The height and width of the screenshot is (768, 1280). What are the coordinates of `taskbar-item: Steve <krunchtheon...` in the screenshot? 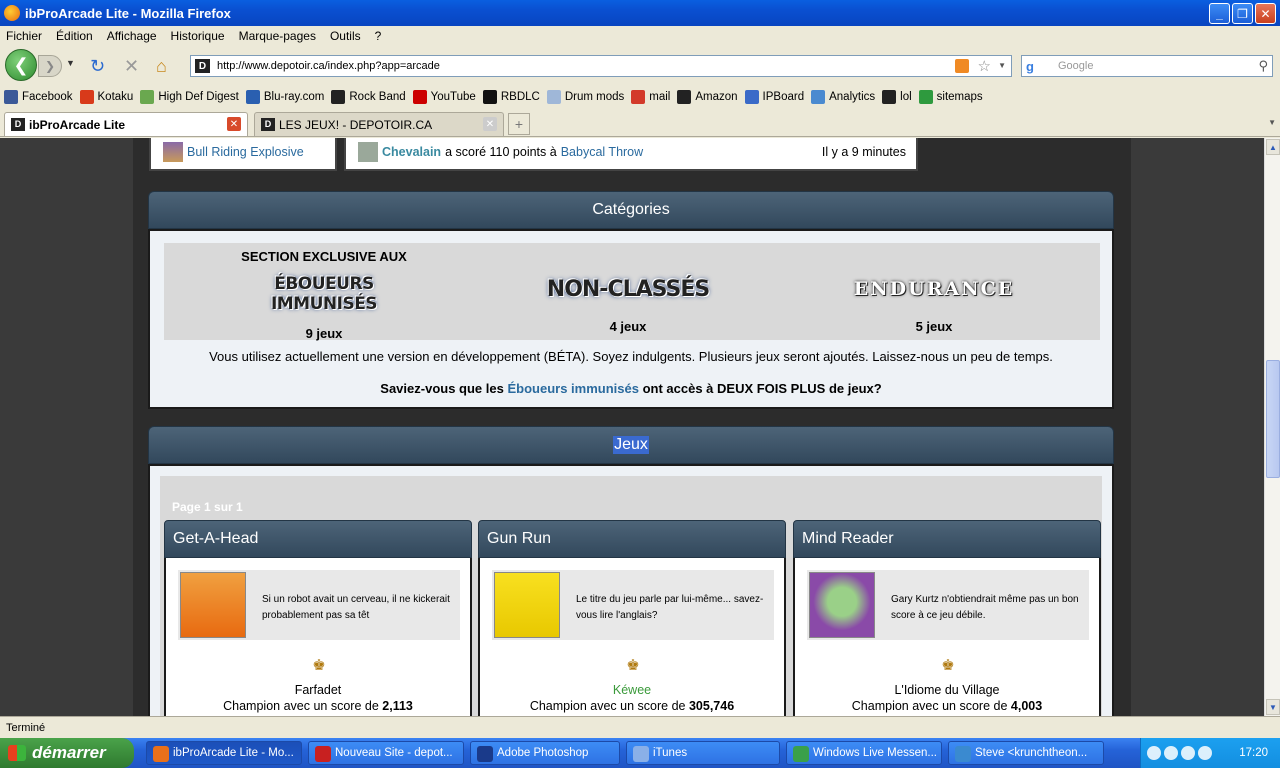 It's located at (1026, 753).